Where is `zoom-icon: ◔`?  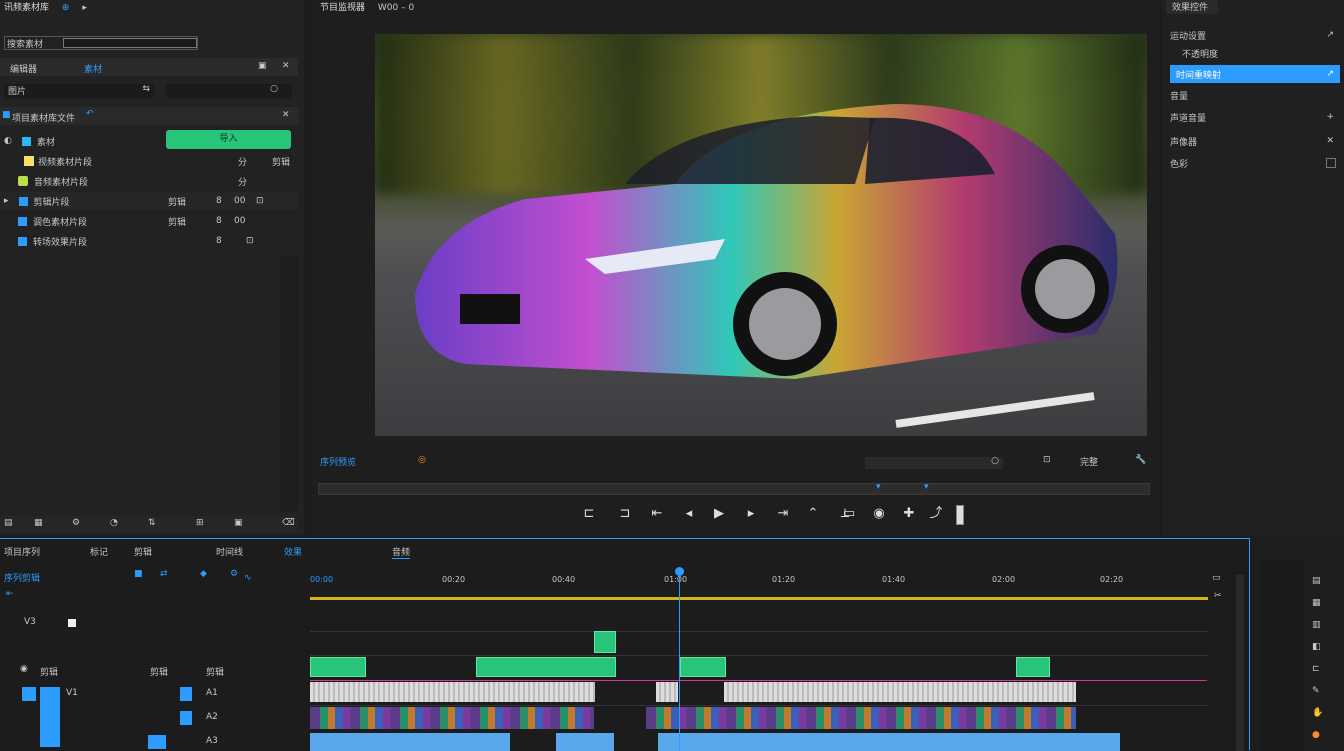
zoom-icon: ◔ is located at coordinates (114, 523).